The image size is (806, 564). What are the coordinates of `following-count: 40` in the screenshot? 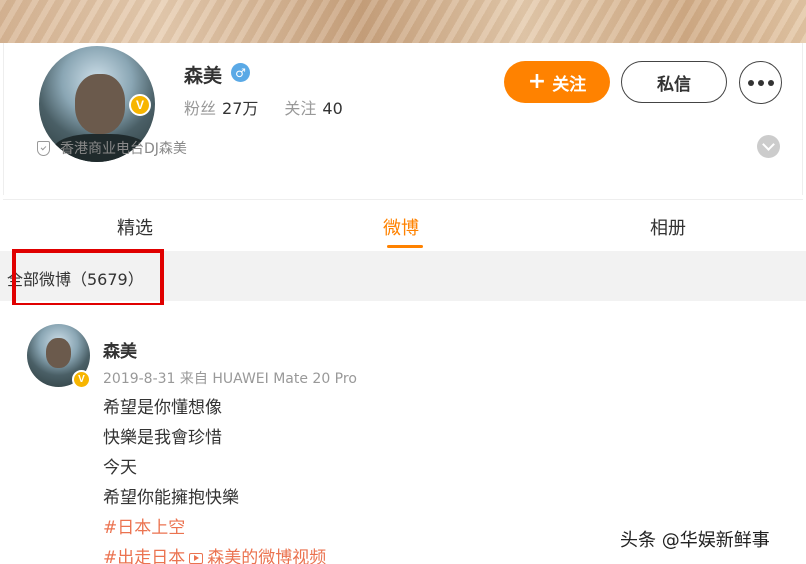 It's located at (332, 108).